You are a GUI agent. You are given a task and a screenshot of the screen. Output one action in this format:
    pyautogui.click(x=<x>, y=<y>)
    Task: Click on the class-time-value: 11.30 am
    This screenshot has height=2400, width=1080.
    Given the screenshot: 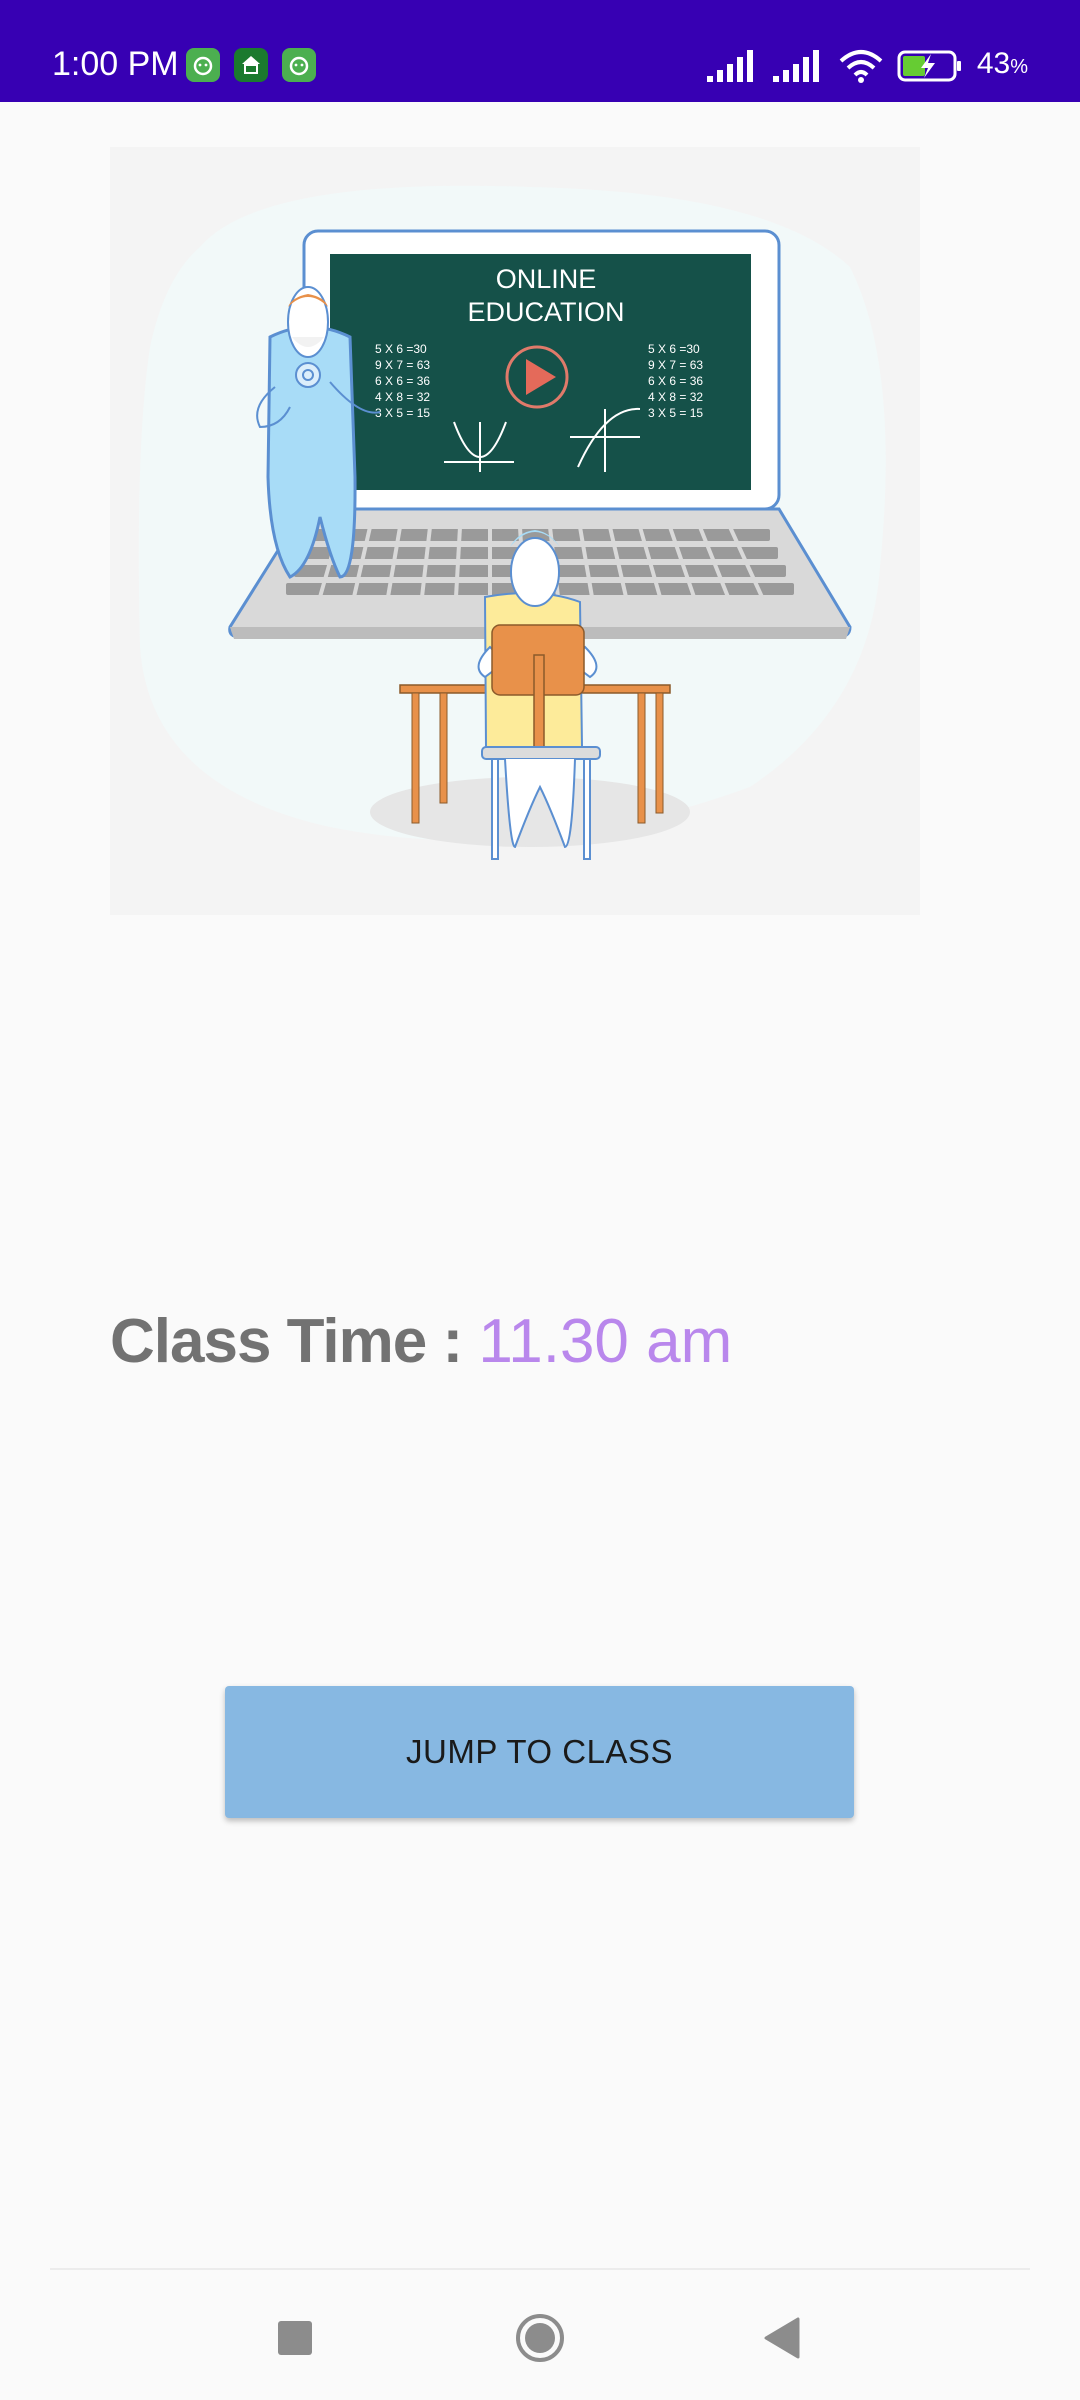 What is the action you would take?
    pyautogui.click(x=605, y=1341)
    